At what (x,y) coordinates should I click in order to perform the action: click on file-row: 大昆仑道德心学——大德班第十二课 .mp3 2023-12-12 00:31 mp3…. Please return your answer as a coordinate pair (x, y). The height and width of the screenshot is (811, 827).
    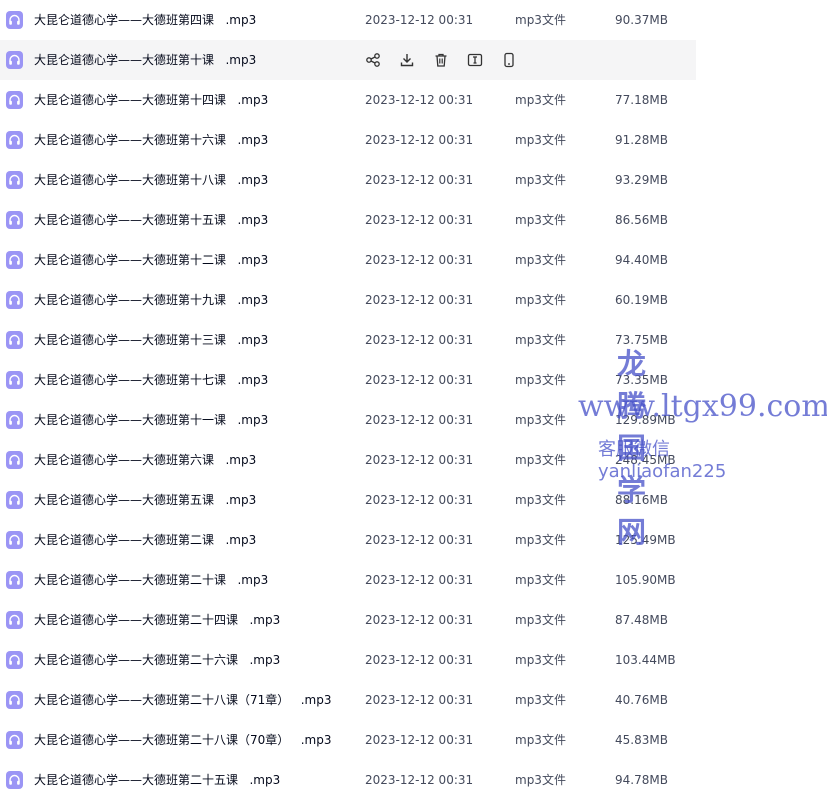
    Looking at the image, I should click on (348, 260).